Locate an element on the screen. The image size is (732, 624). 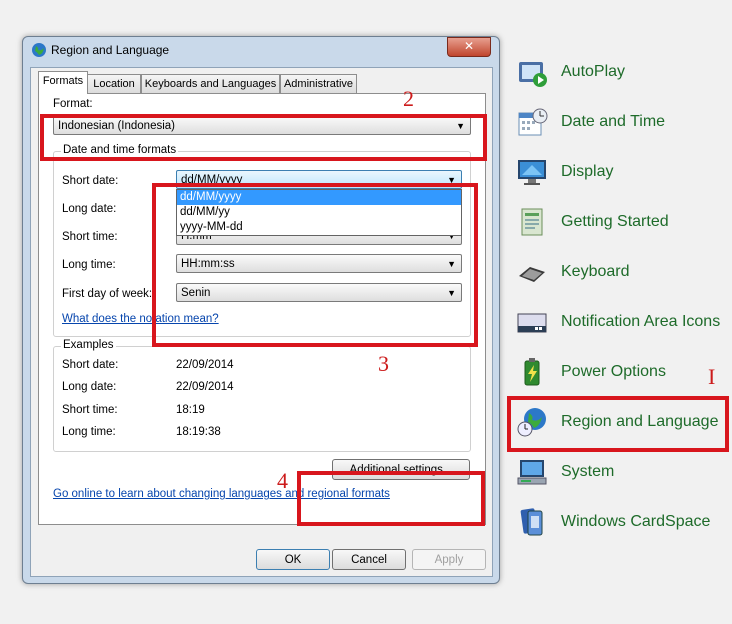
autoplay-icon is located at coordinates (533, 74).